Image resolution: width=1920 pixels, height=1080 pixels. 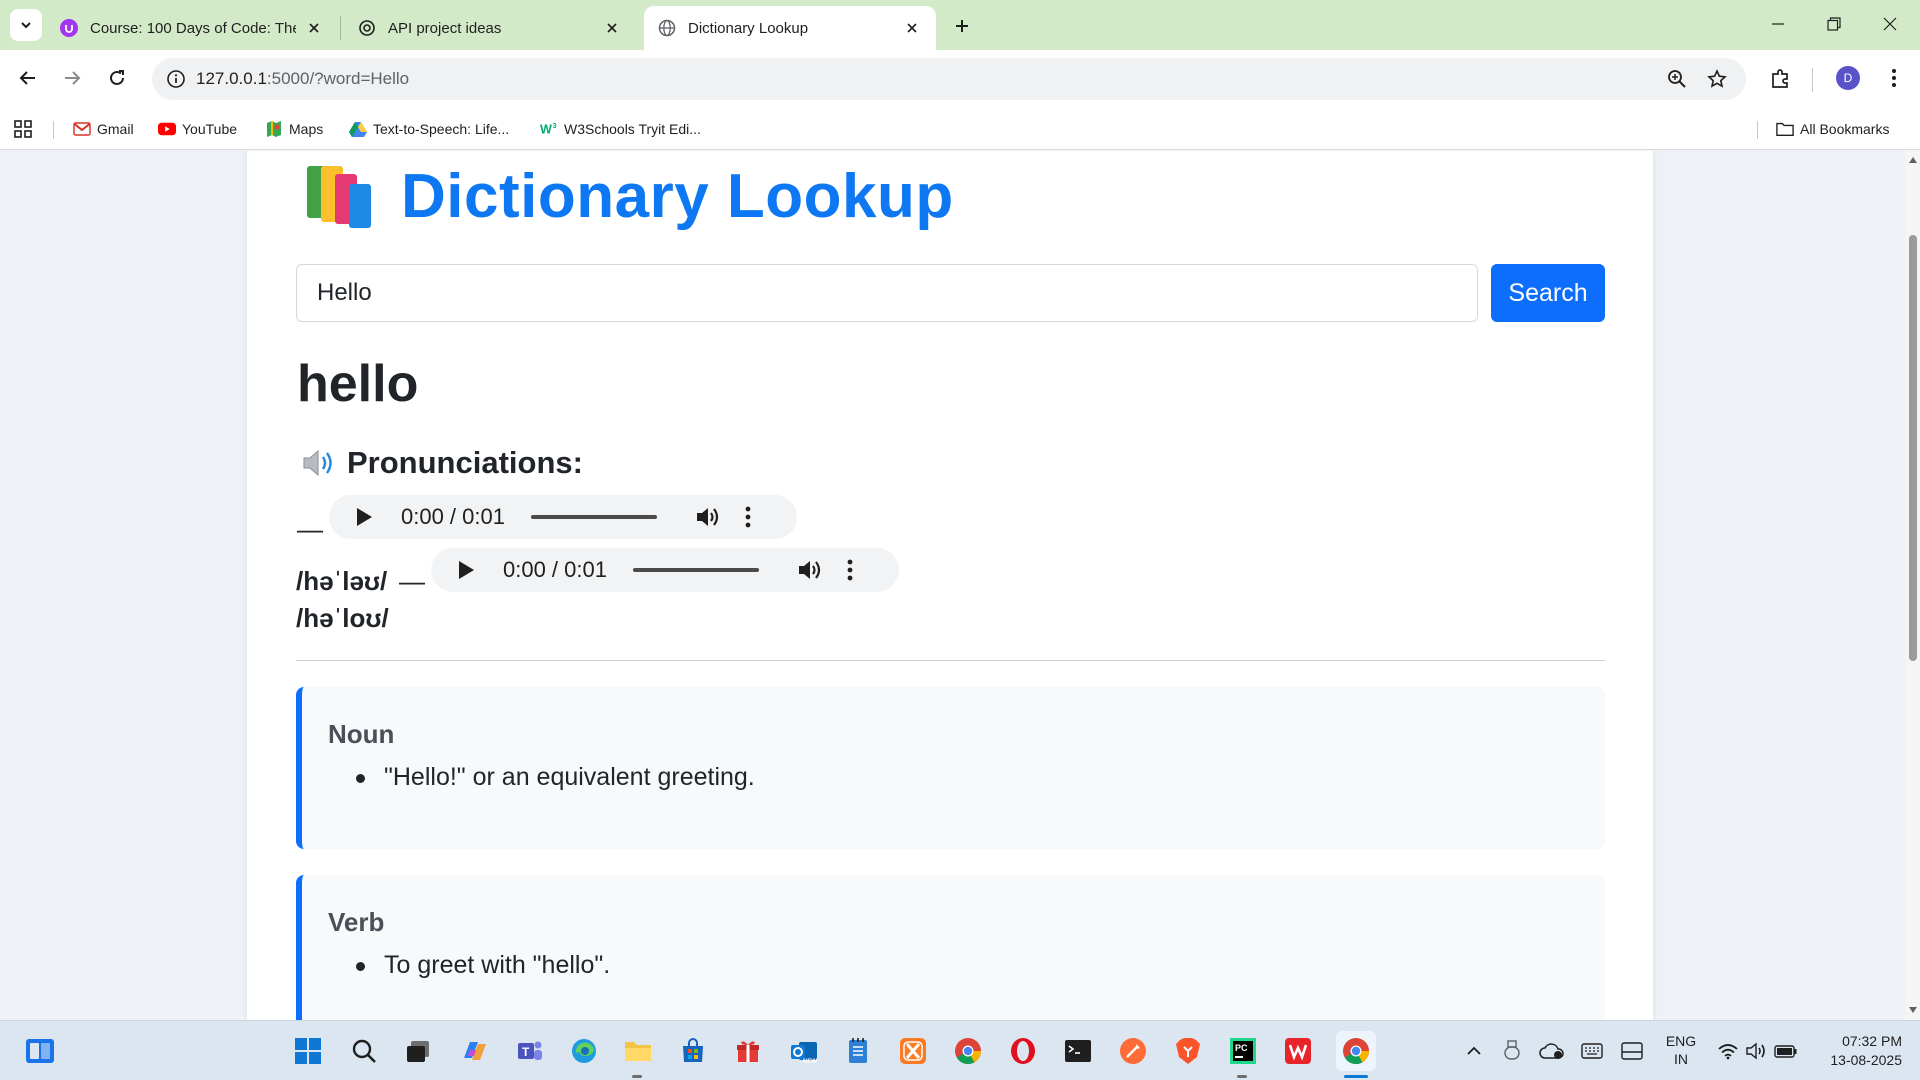 I want to click on apps-grid-icon, so click(x=23, y=129).